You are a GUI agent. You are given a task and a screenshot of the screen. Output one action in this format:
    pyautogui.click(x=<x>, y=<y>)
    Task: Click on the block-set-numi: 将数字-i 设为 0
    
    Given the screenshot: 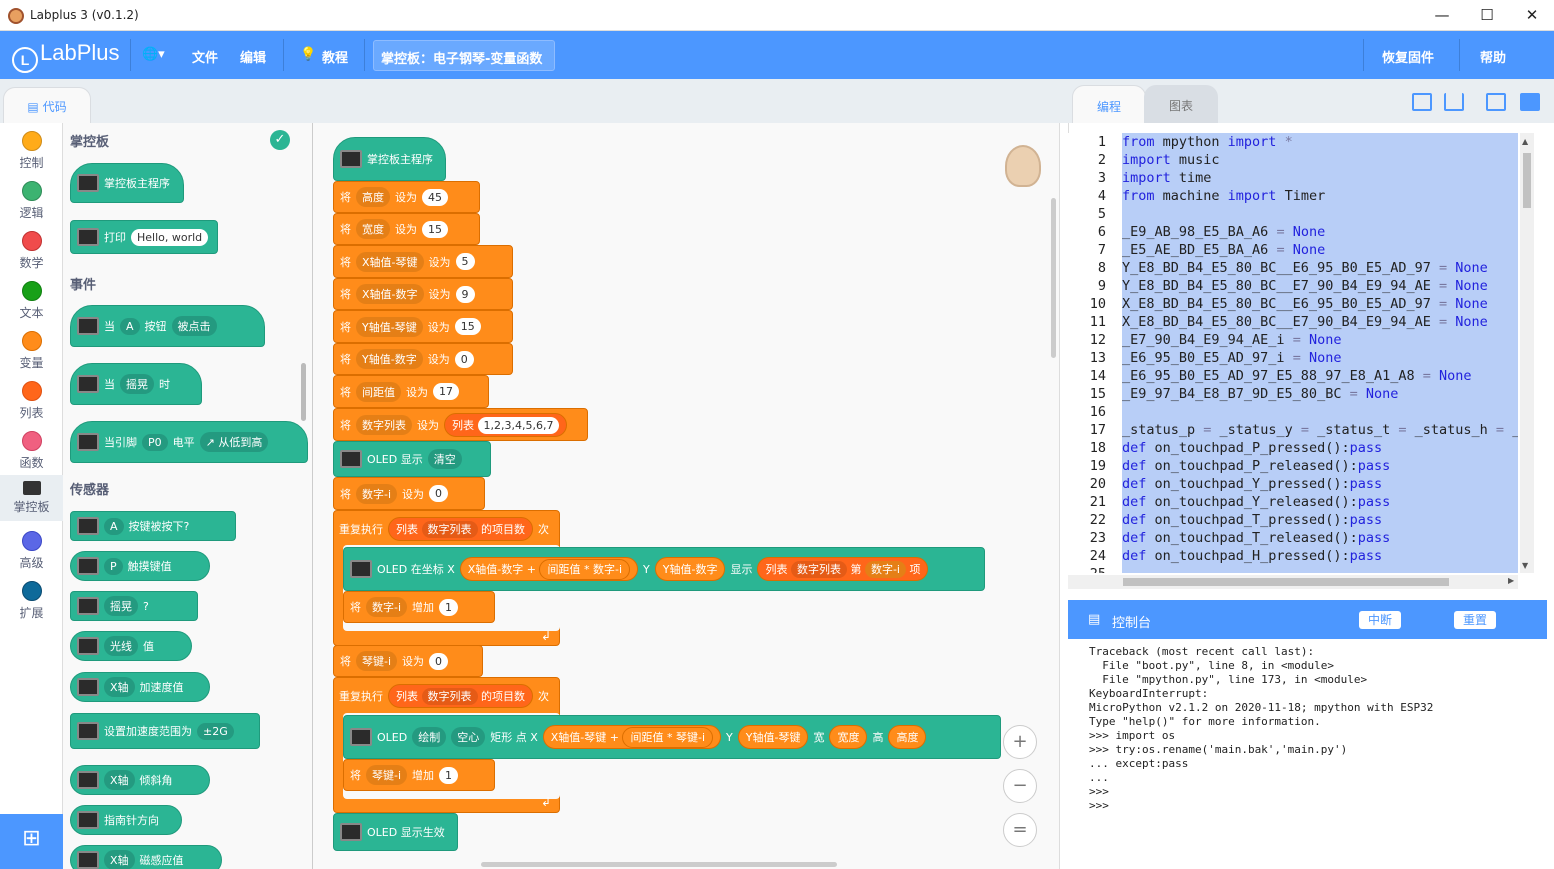 What is the action you would take?
    pyautogui.click(x=409, y=493)
    